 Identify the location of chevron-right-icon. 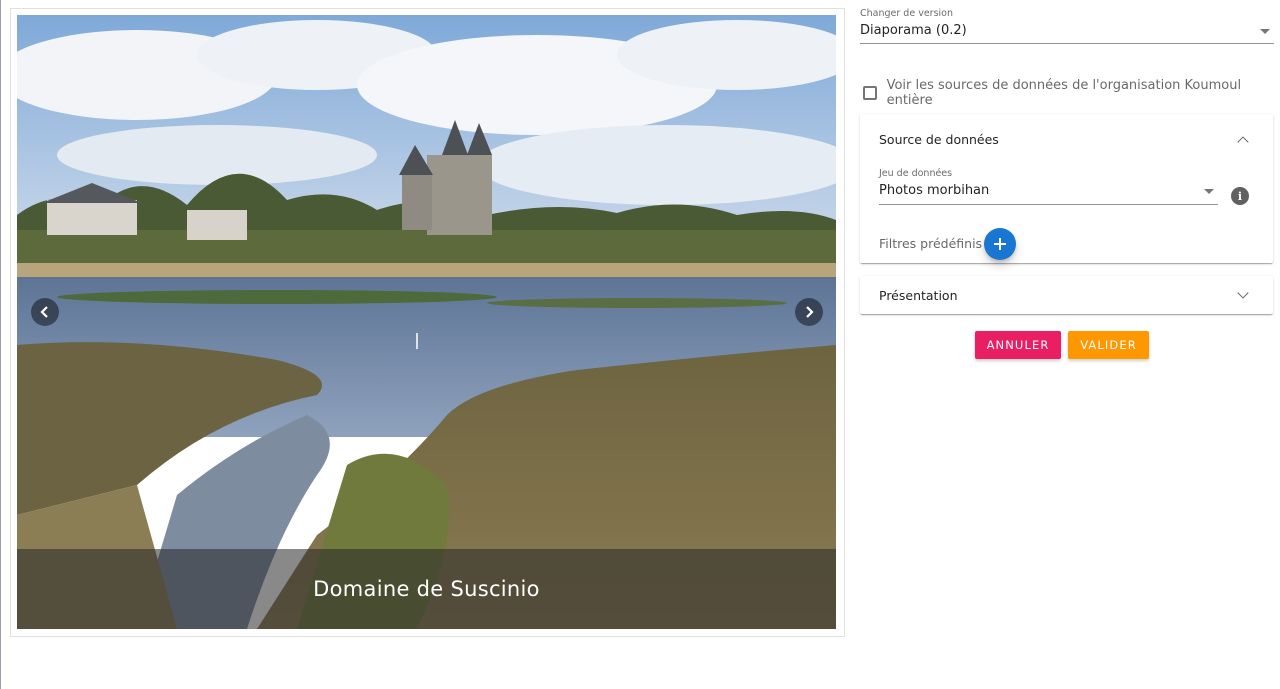
(810, 312).